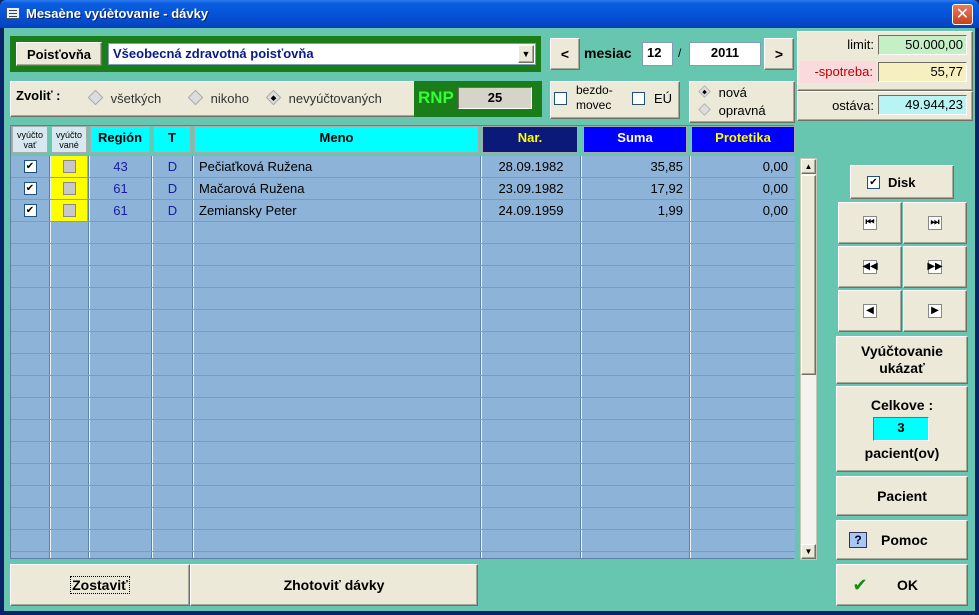 The height and width of the screenshot is (615, 979). What do you see at coordinates (594, 105) in the screenshot?
I see `bezdomovec-label-line2: movec` at bounding box center [594, 105].